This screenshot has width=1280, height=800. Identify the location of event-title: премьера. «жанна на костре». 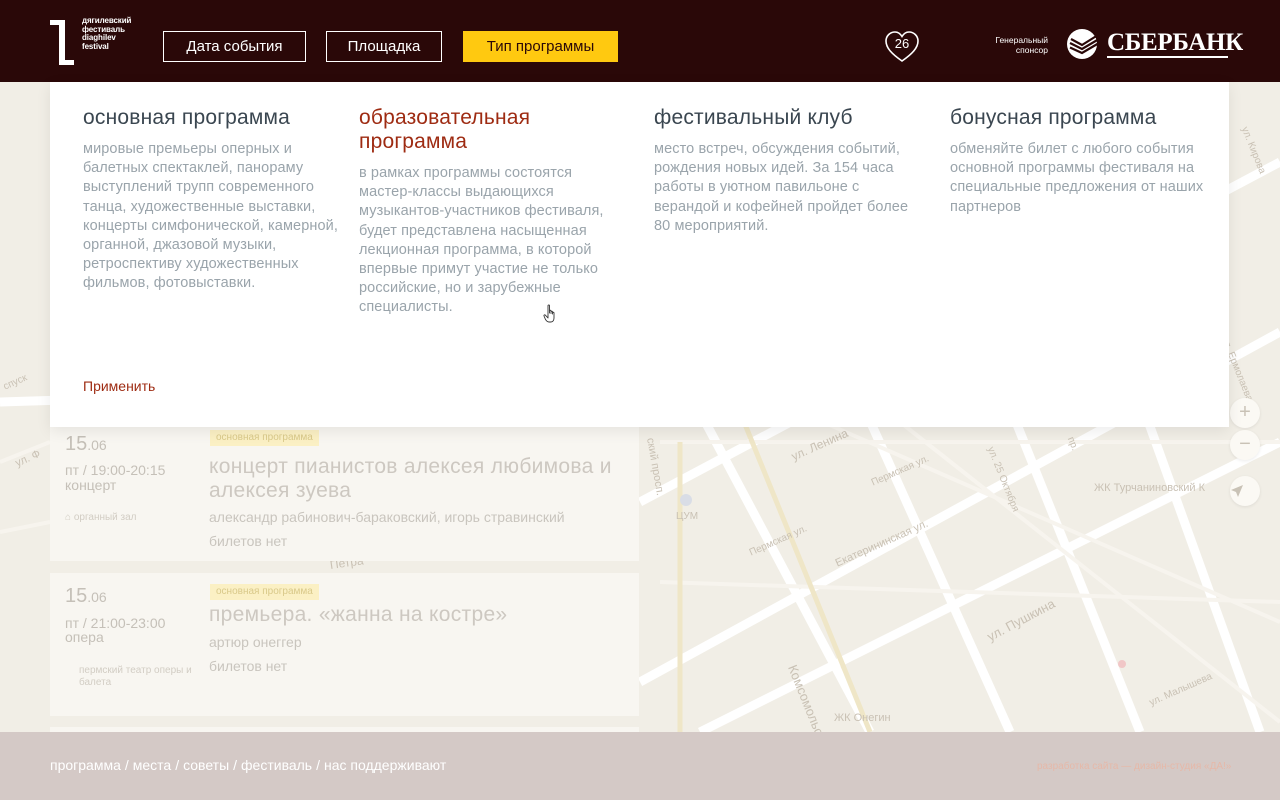
(419, 615).